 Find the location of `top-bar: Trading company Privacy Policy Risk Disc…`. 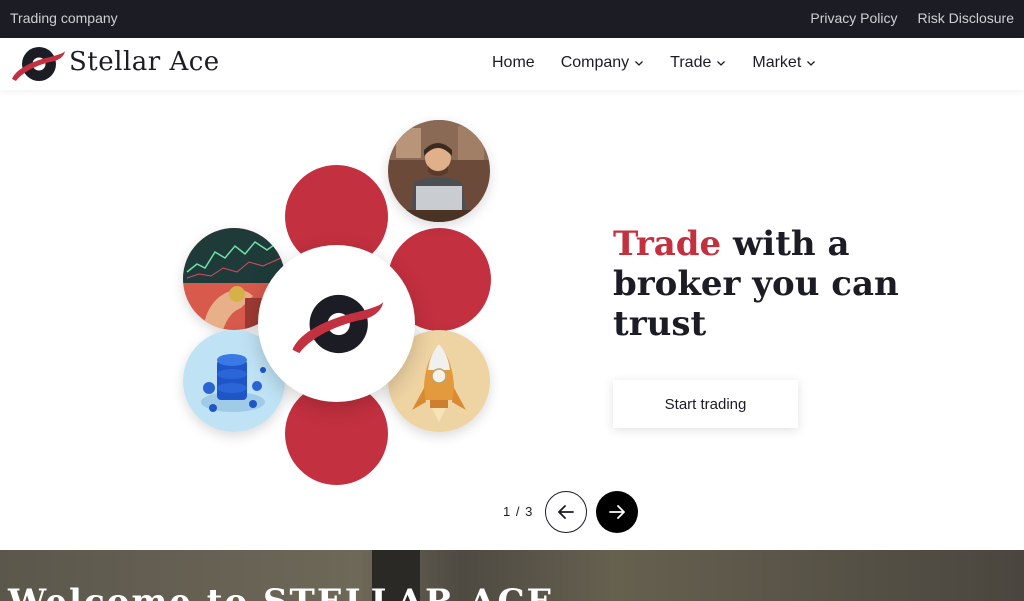

top-bar: Trading company Privacy Policy Risk Disc… is located at coordinates (512, 19).